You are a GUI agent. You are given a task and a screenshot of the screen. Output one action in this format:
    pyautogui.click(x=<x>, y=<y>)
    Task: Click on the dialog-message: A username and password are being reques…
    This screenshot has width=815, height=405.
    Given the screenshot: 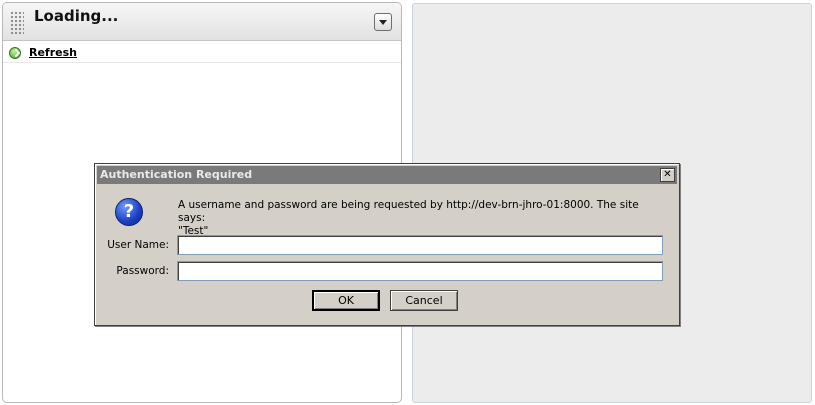 What is the action you would take?
    pyautogui.click(x=418, y=218)
    